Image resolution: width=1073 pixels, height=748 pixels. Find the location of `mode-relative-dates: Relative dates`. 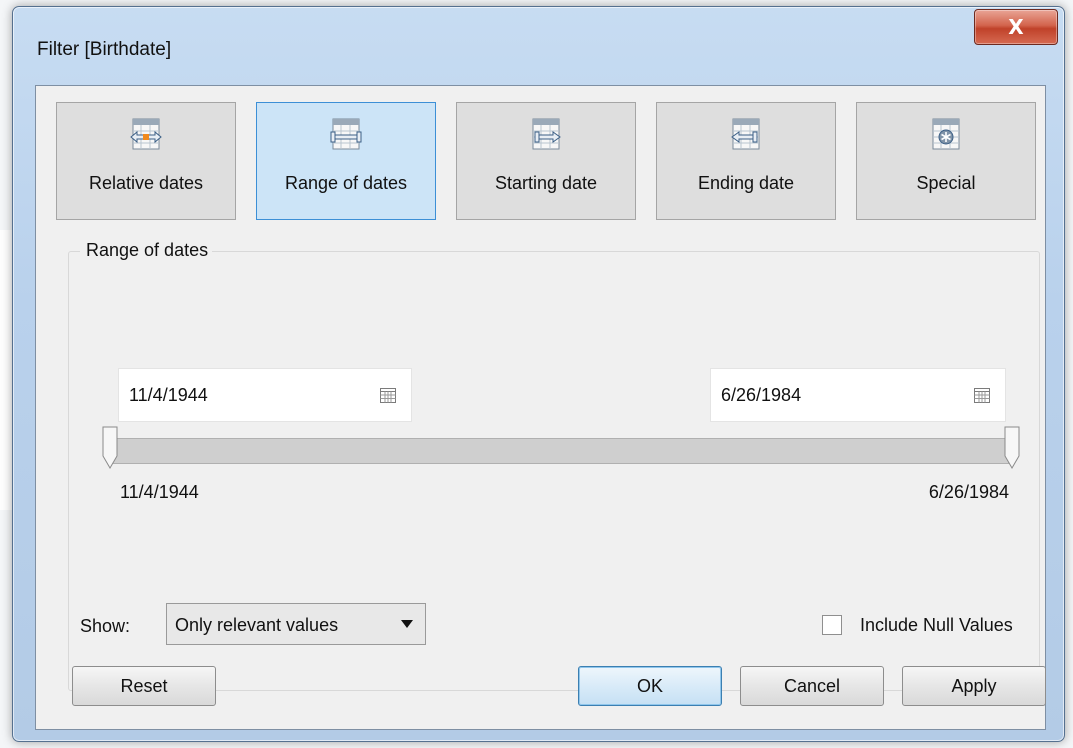

mode-relative-dates: Relative dates is located at coordinates (146, 161).